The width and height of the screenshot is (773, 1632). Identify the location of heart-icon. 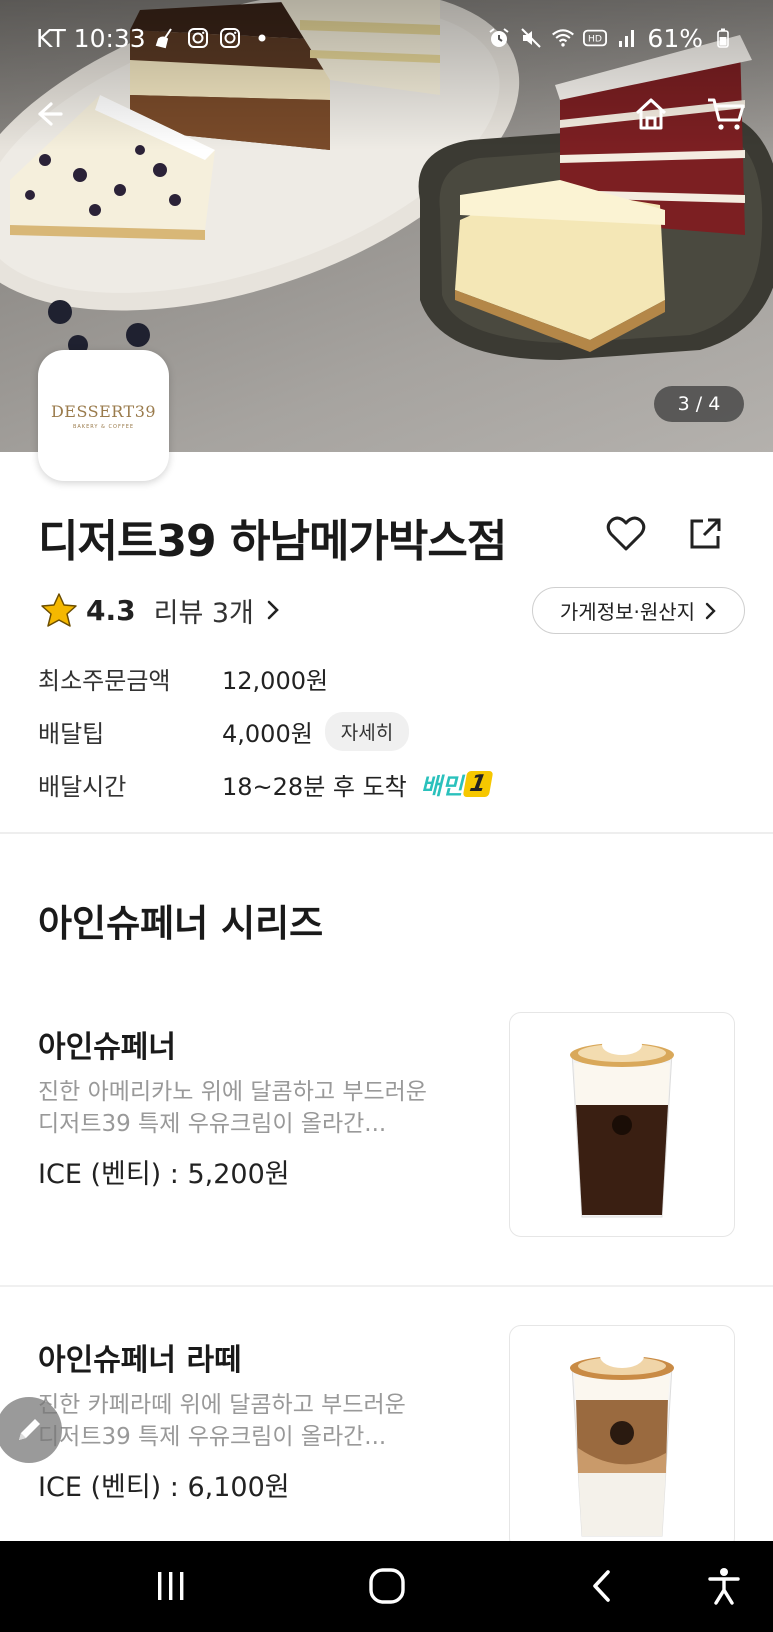
(626, 533).